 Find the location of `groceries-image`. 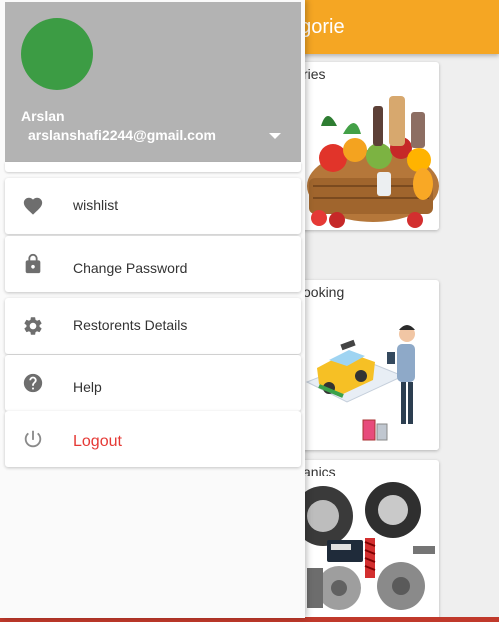

groceries-image is located at coordinates (371, 158).